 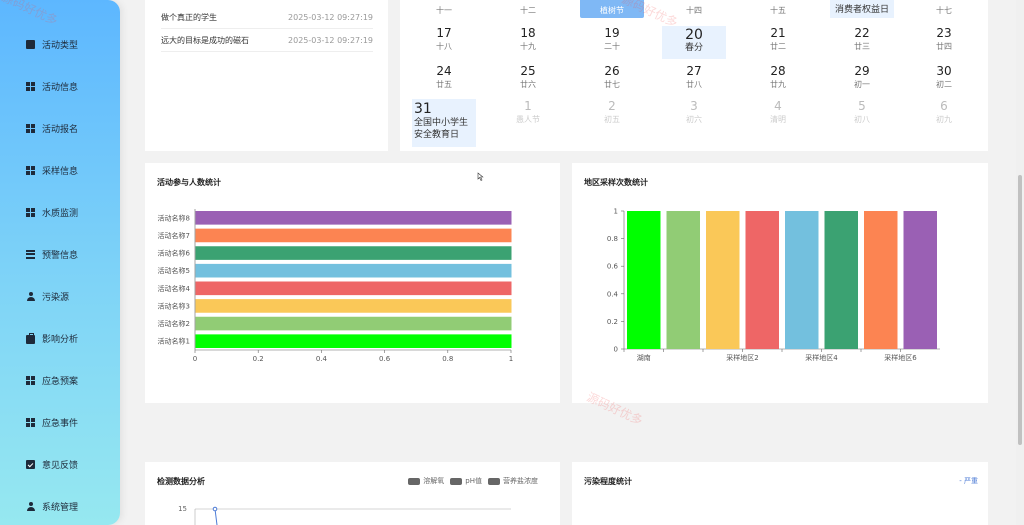 What do you see at coordinates (60, 465) in the screenshot?
I see `sidebar-item-label: 意见反馈` at bounding box center [60, 465].